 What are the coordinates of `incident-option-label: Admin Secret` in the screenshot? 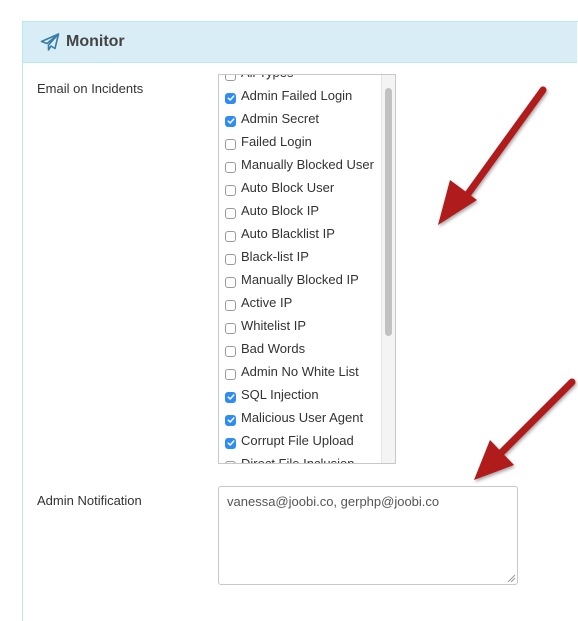 It's located at (280, 118).